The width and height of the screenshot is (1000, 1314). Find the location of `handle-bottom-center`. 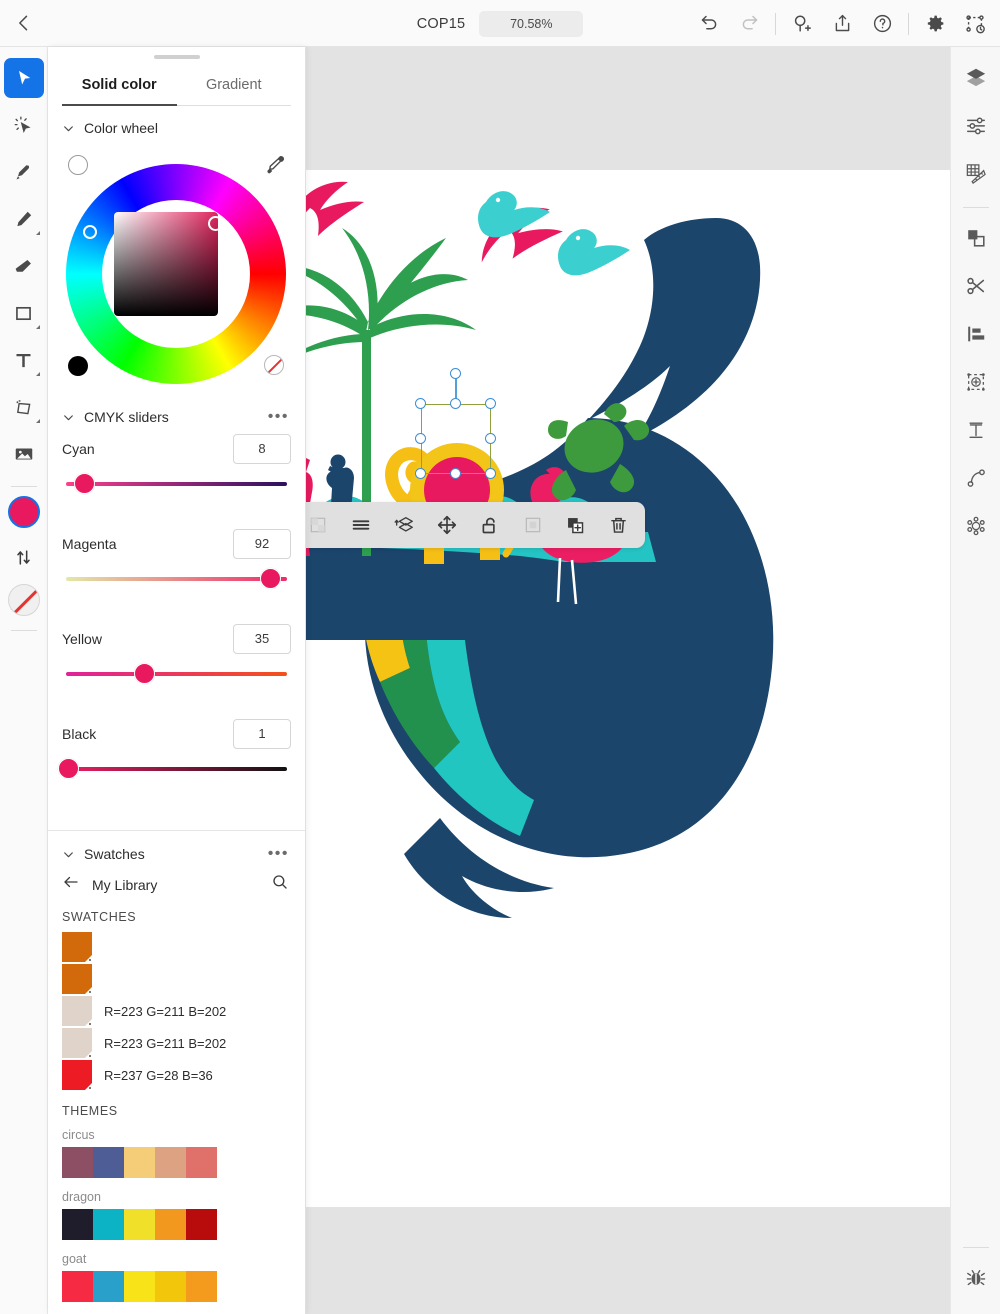

handle-bottom-center is located at coordinates (455, 473).